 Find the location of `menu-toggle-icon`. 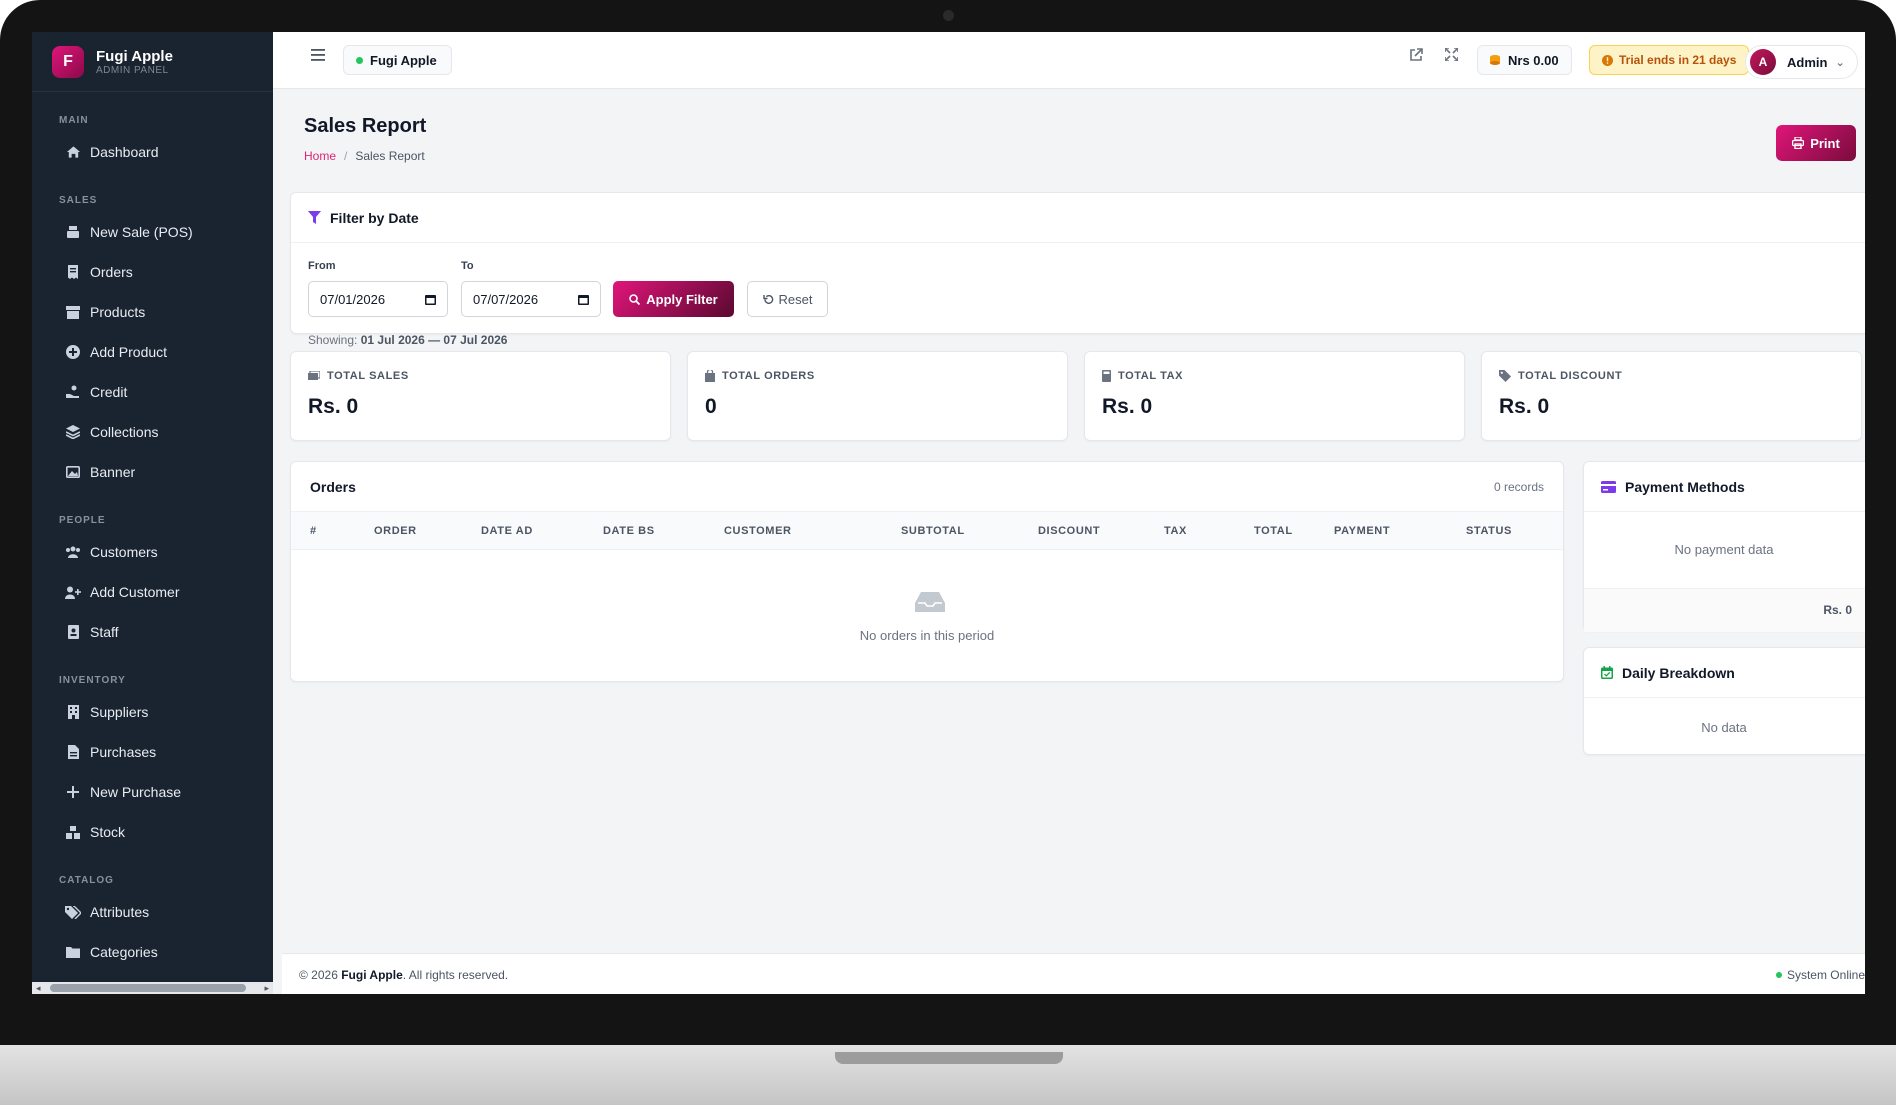

menu-toggle-icon is located at coordinates (320, 55).